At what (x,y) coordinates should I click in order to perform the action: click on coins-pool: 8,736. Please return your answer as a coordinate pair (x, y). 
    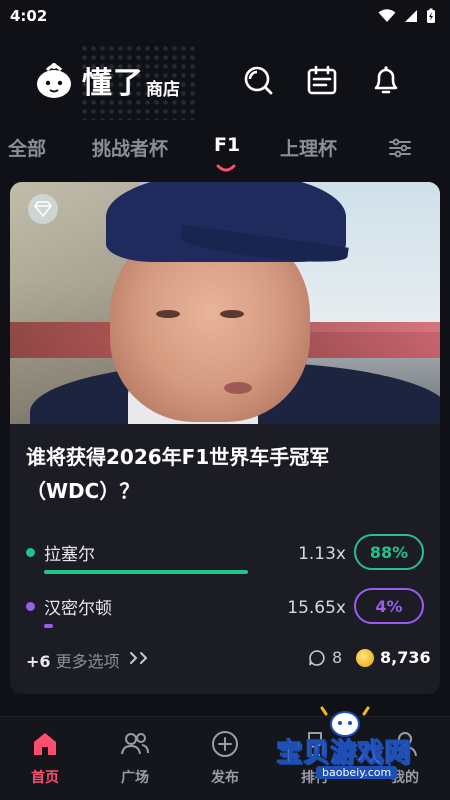
    Looking at the image, I should click on (393, 657).